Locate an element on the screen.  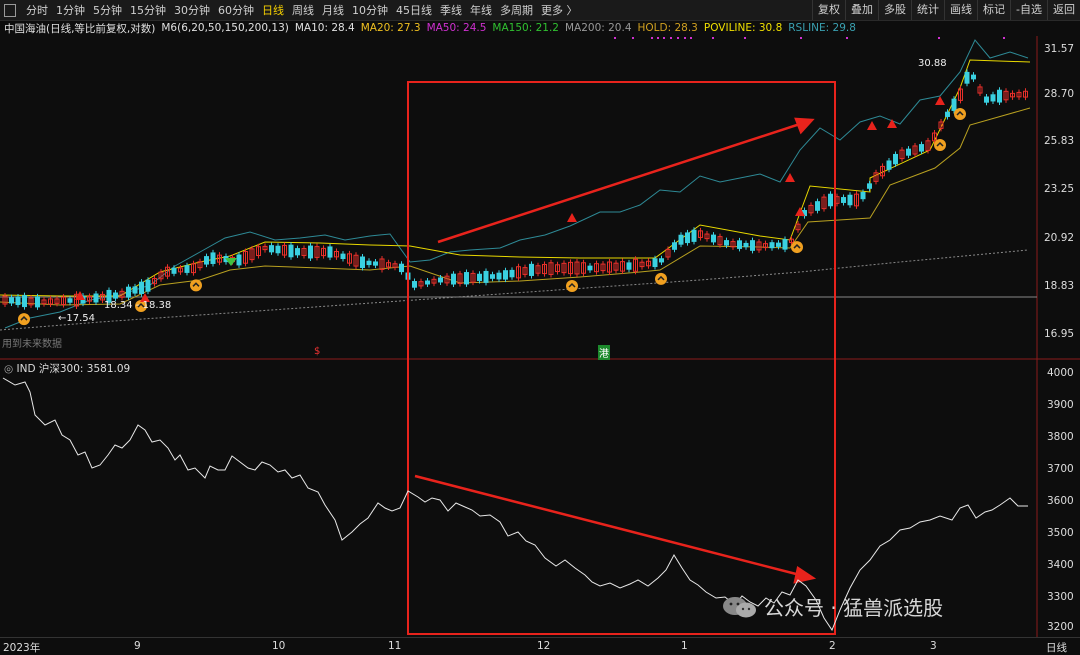
ind-tick: 3600 is located at coordinates (1060, 501).